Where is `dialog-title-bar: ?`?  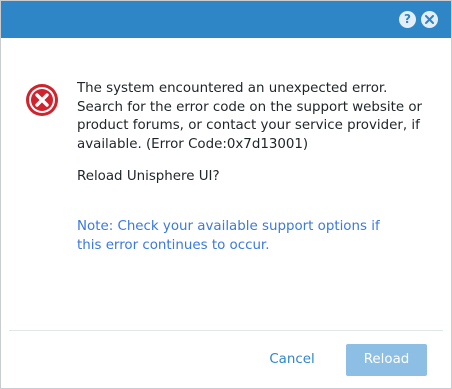 dialog-title-bar: ? is located at coordinates (226, 19).